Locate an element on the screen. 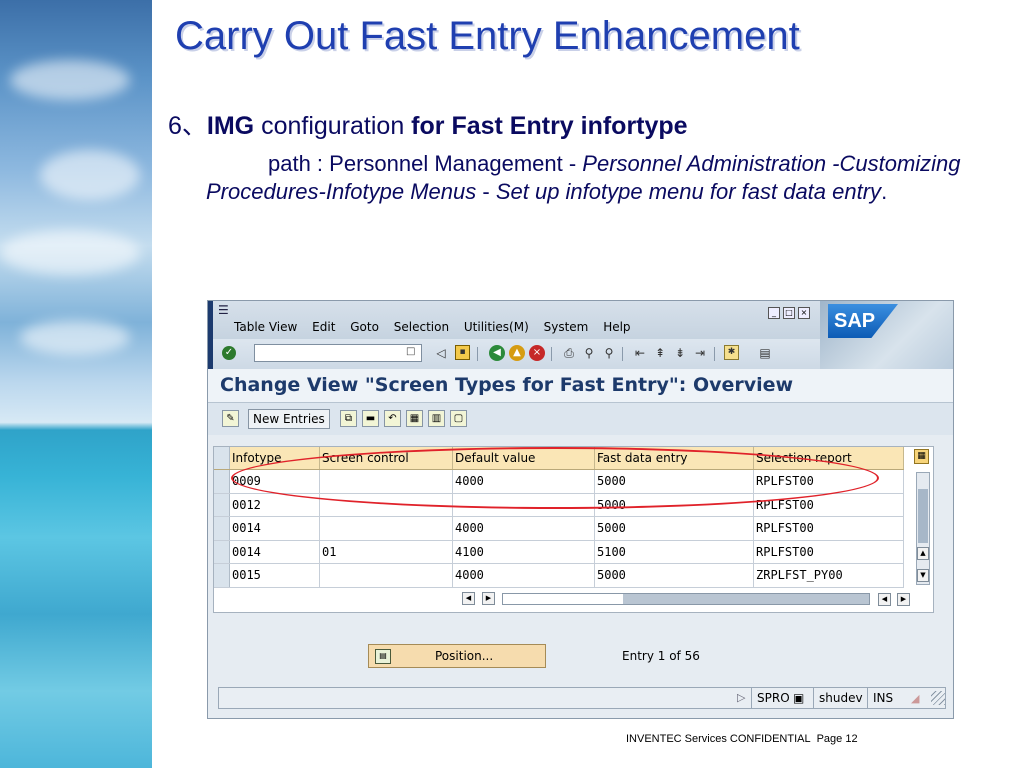 The height and width of the screenshot is (768, 1024). cell-default-value: 4100 is located at coordinates (523, 552).